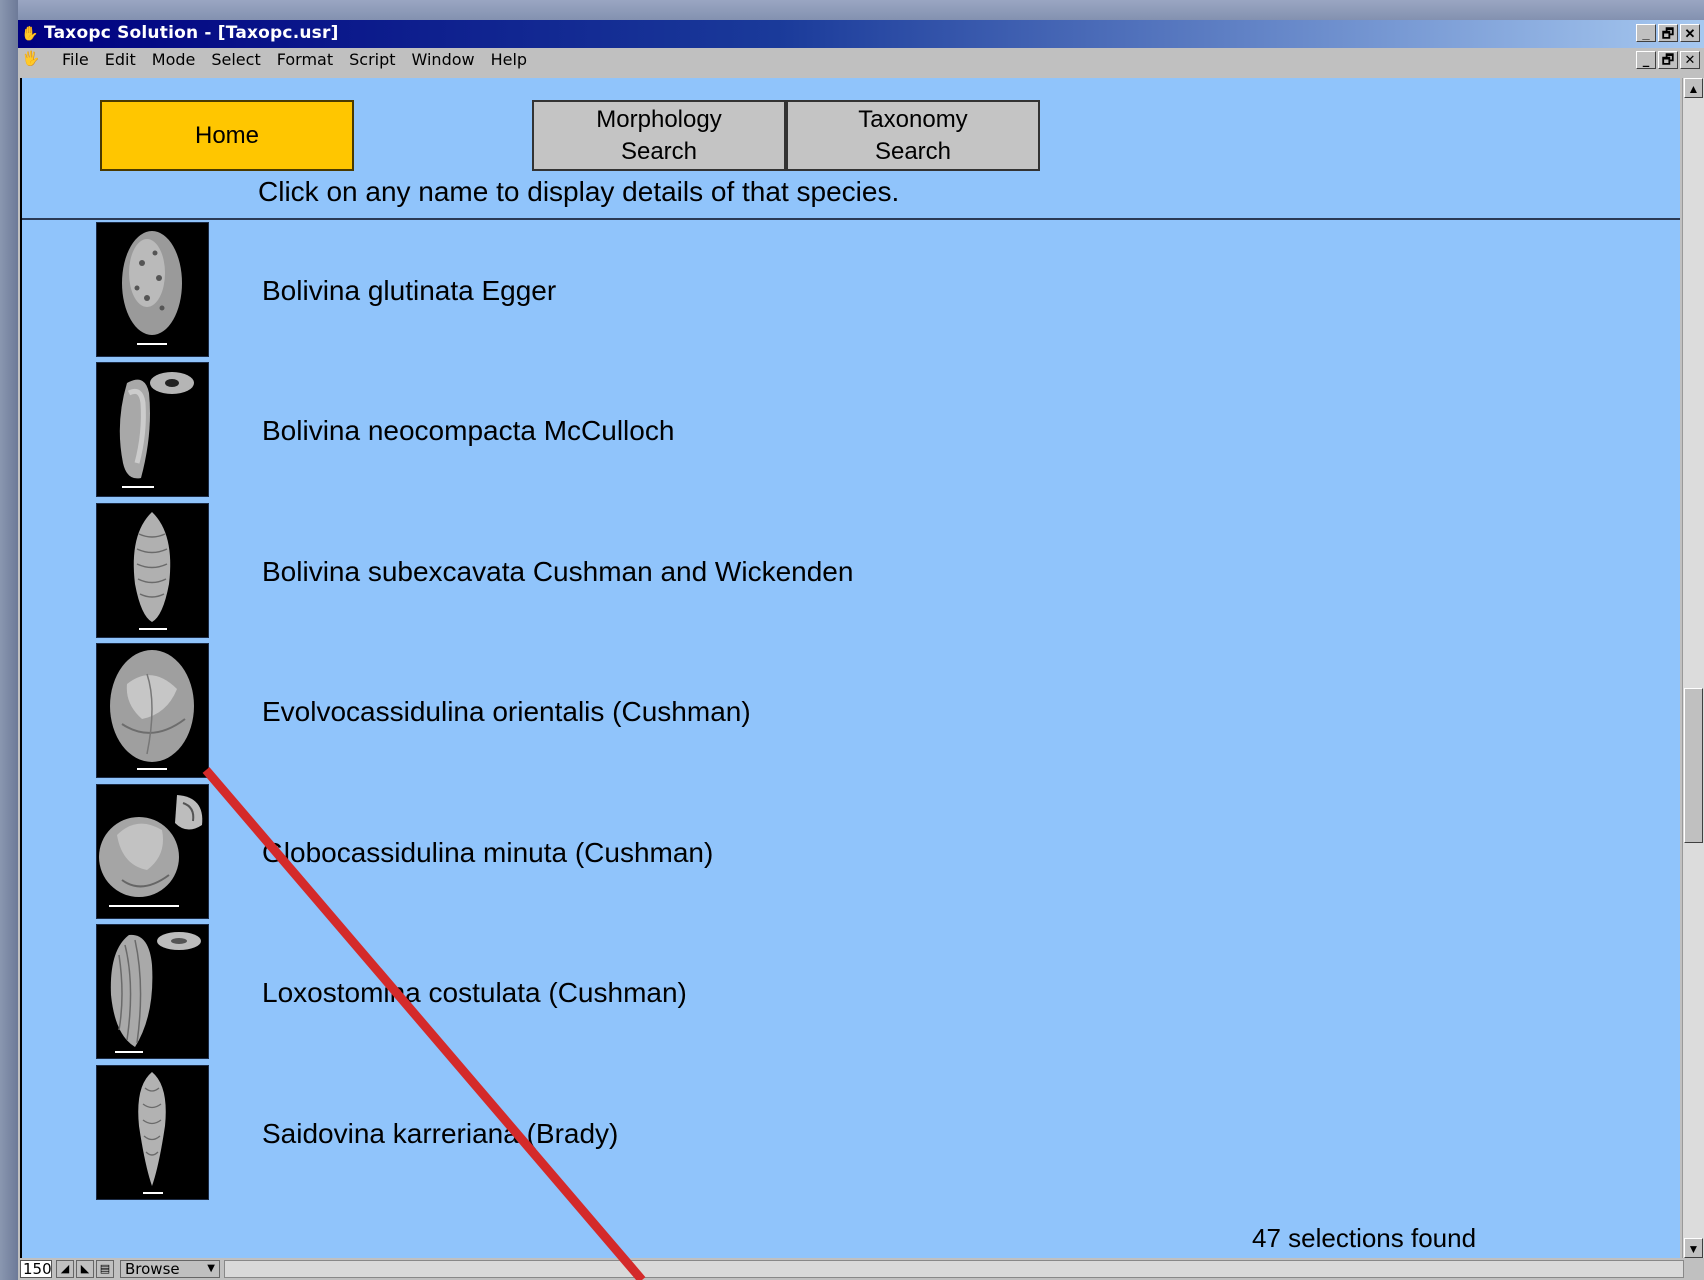 This screenshot has height=1280, width=1704. I want to click on species-name: Bolivina glutinata Egger, so click(409, 291).